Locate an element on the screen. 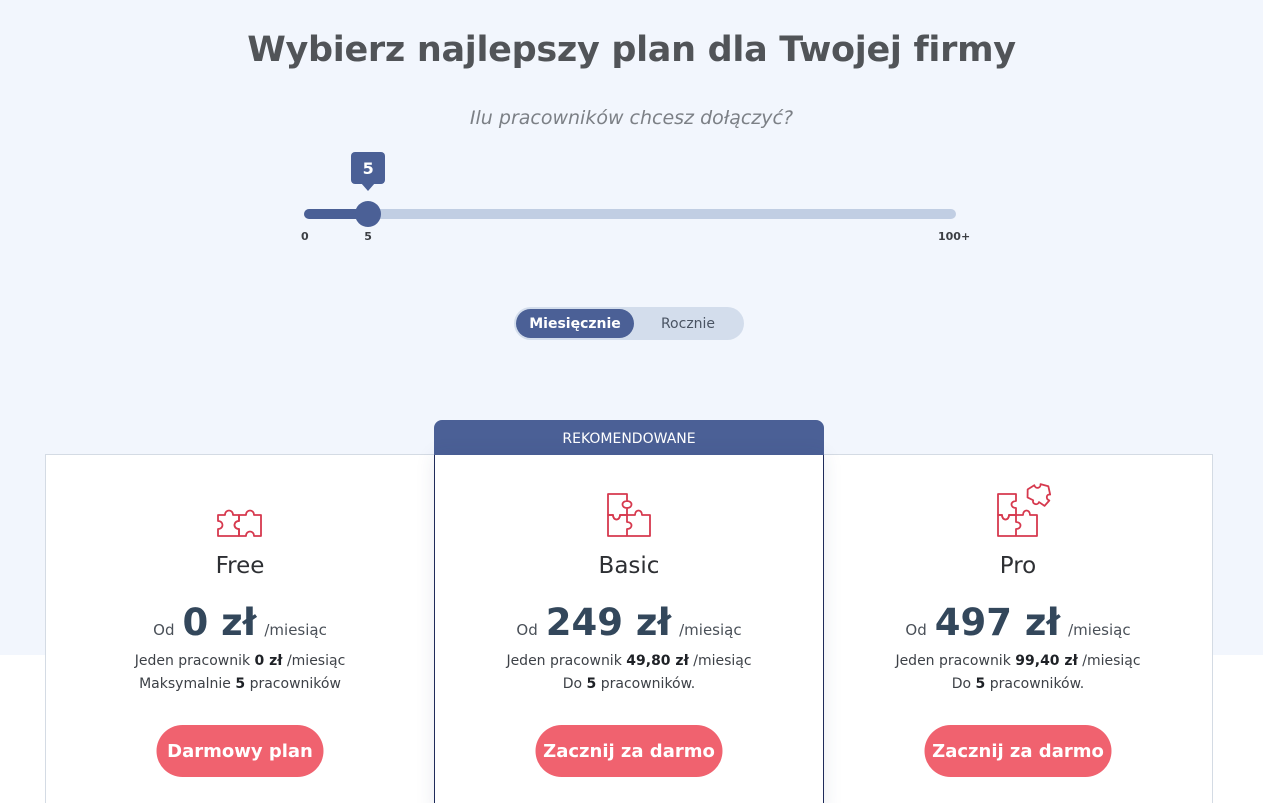 The height and width of the screenshot is (803, 1263). recommended-badge: REKOMENDOWANE is located at coordinates (629, 438).